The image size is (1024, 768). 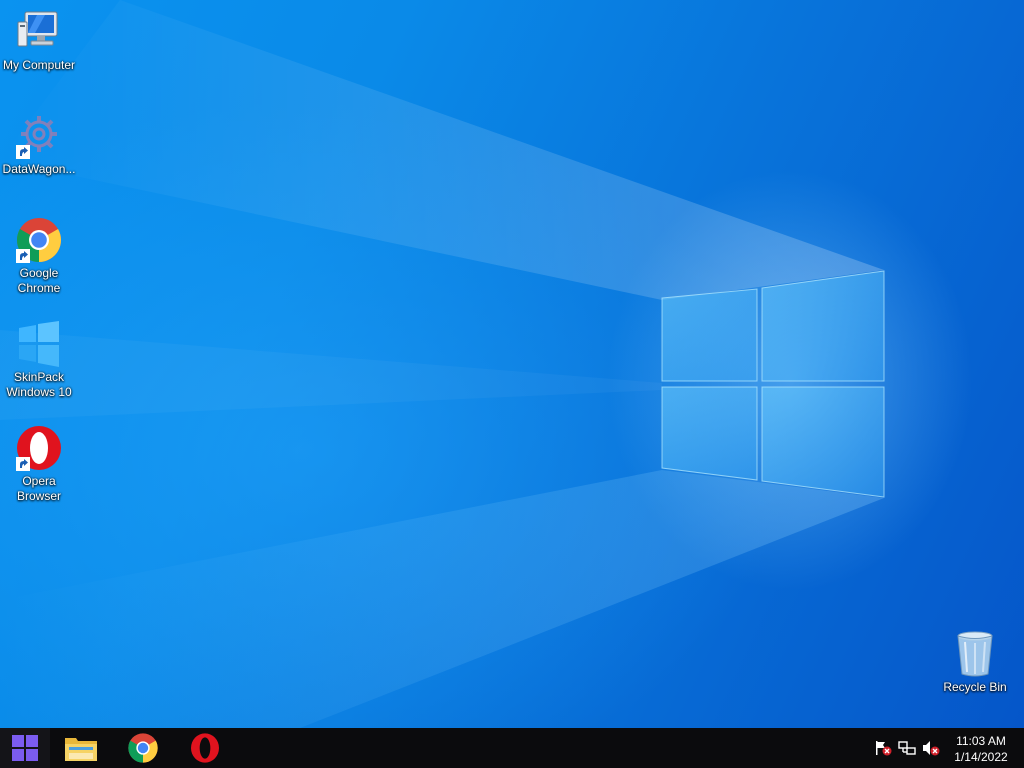 I want to click on desktop-icon-opera-browser: Opera Browser, so click(x=39, y=464).